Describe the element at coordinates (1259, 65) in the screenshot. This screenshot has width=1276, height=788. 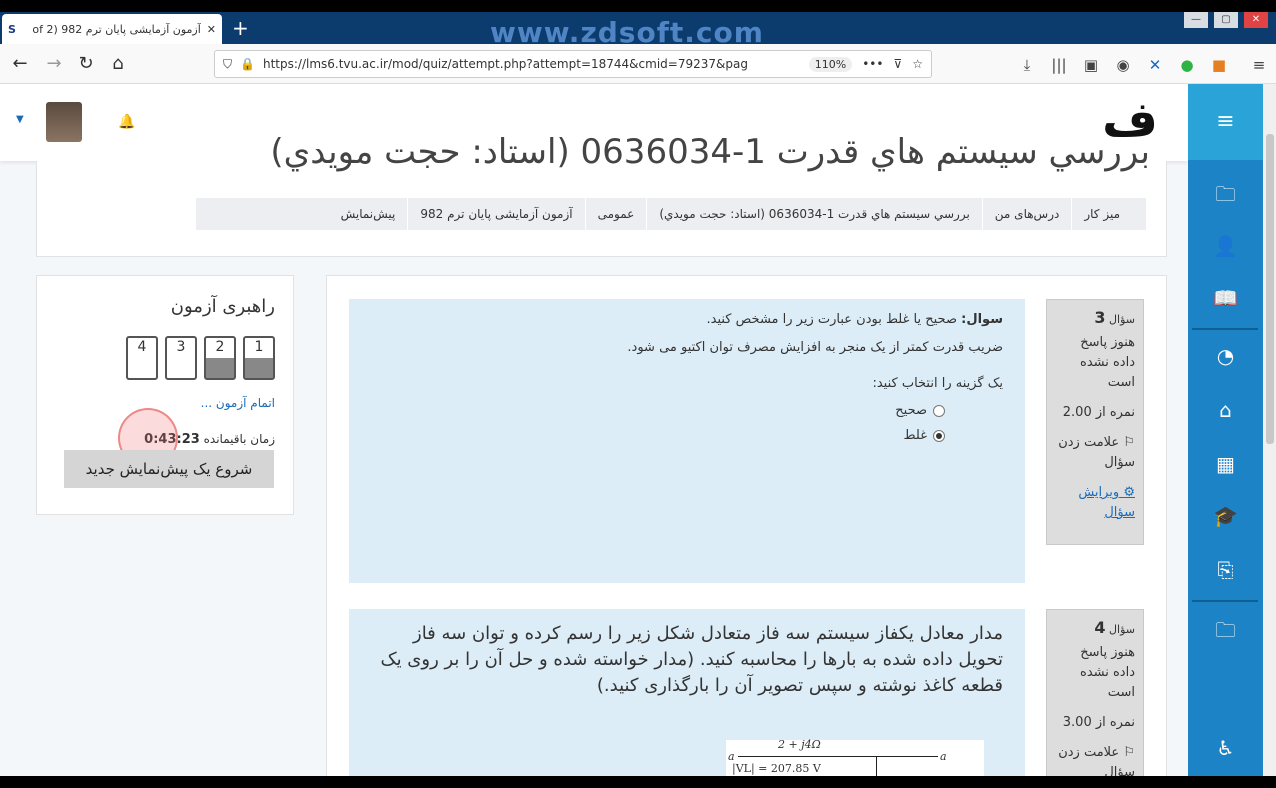
I see `menu-icon: ≡` at that location.